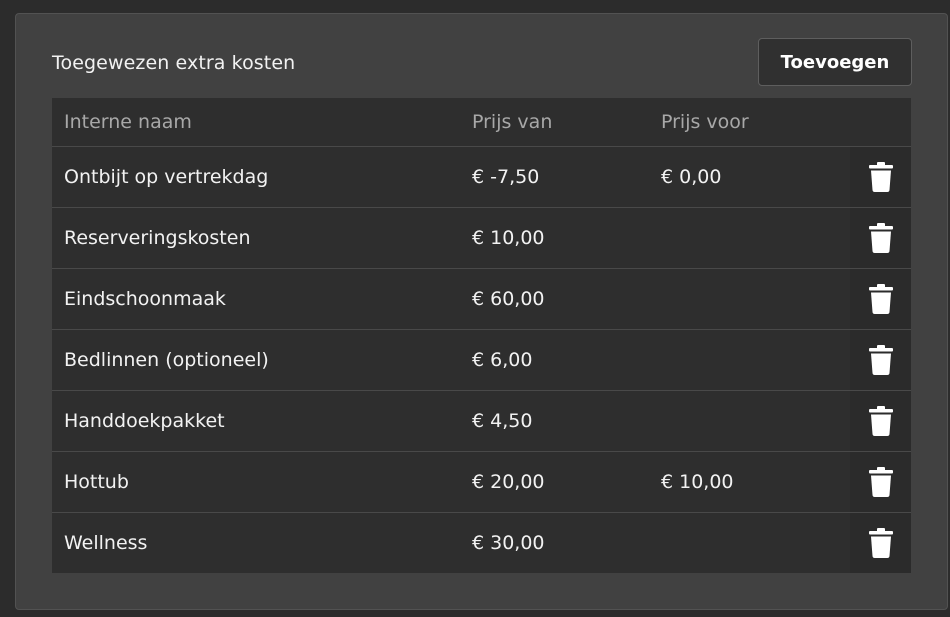  What do you see at coordinates (508, 482) in the screenshot?
I see `row-price-from: € 20,00` at bounding box center [508, 482].